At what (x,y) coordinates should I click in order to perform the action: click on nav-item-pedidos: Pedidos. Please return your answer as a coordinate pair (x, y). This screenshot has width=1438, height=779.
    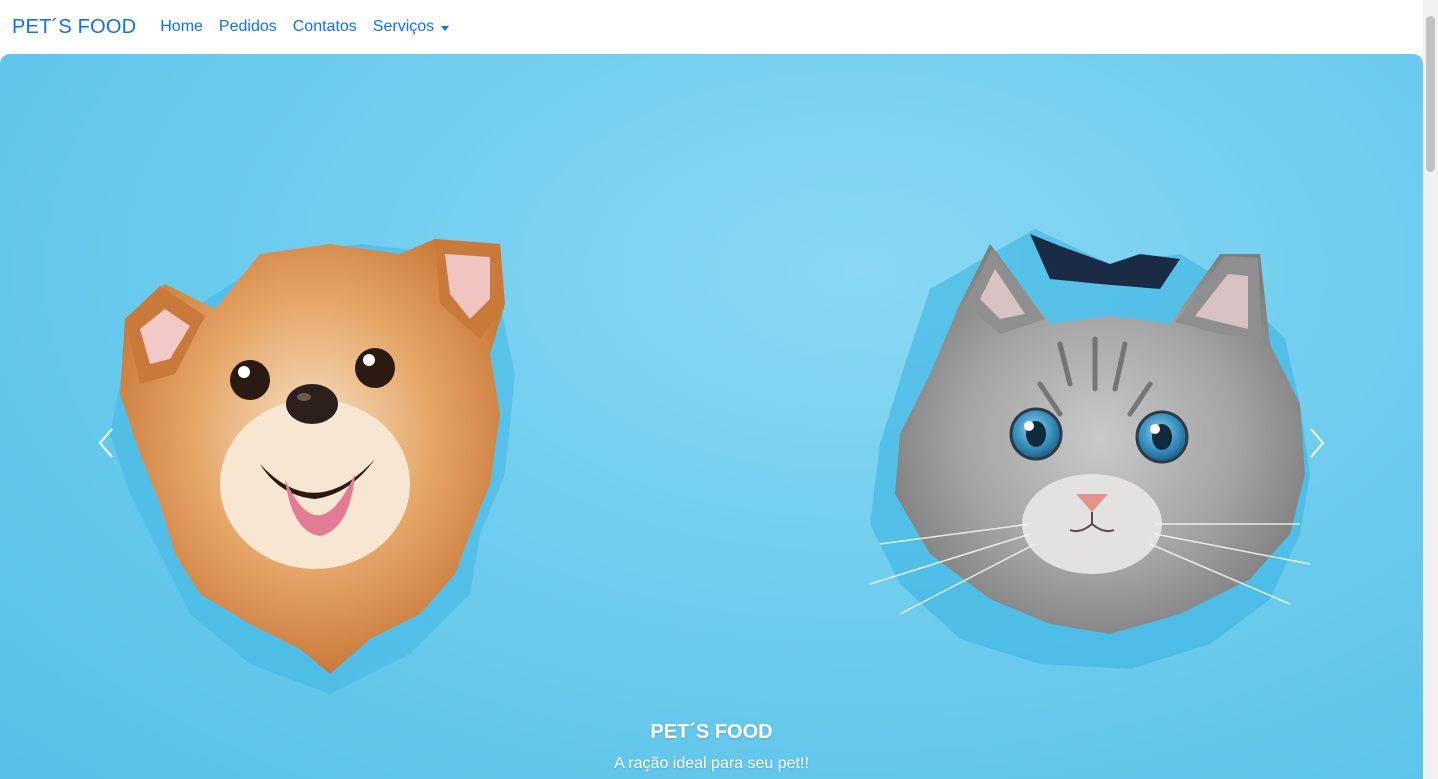
    Looking at the image, I should click on (248, 27).